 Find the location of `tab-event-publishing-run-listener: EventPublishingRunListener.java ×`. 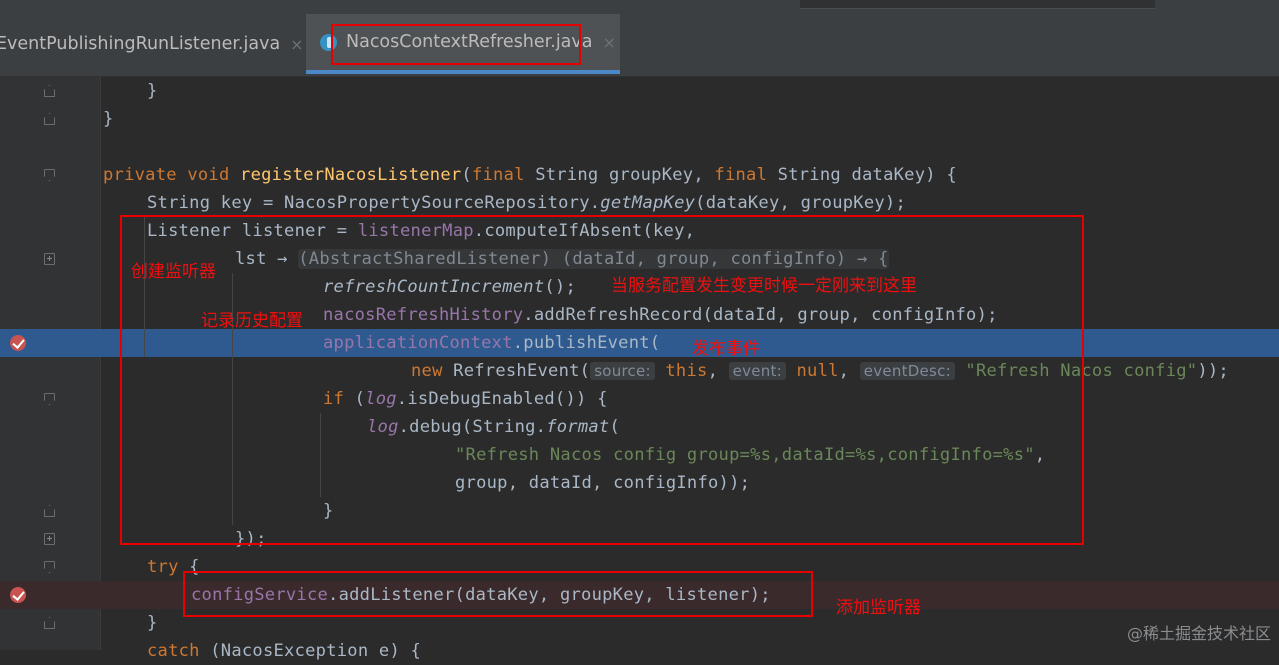

tab-event-publishing-run-listener: EventPublishingRunListener.java × is located at coordinates (152, 44).